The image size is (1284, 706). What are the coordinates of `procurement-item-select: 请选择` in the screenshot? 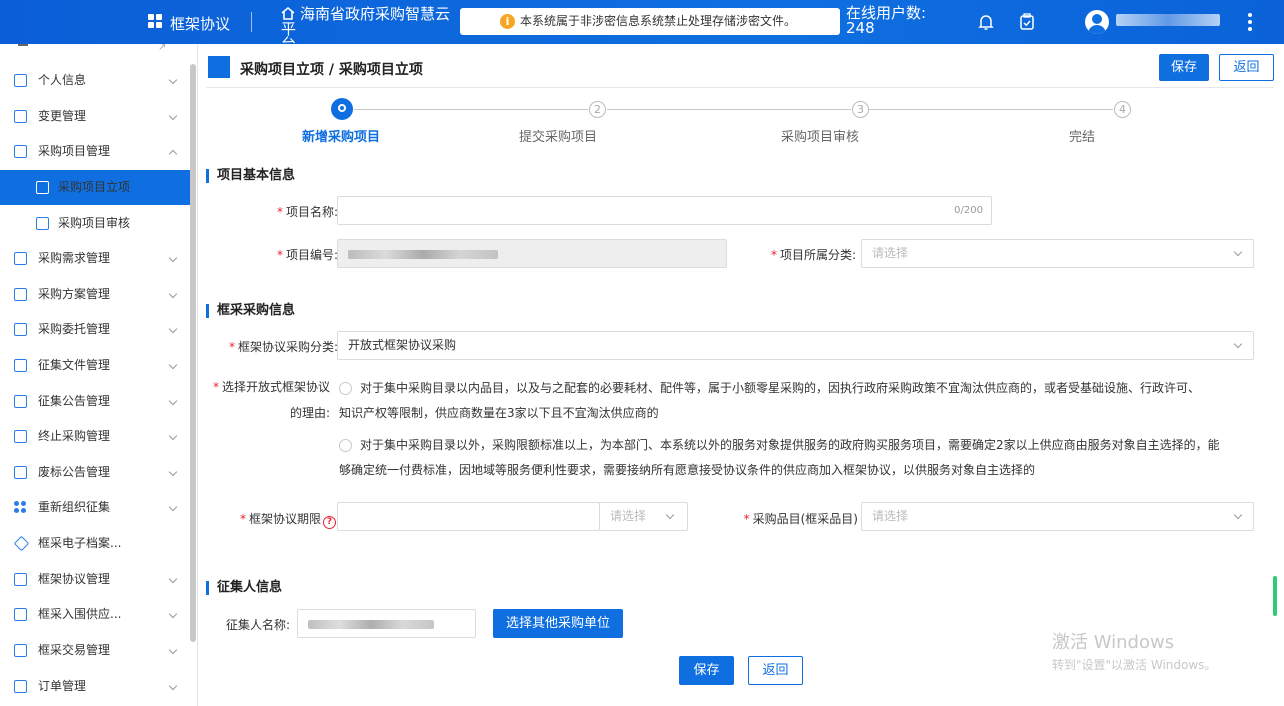 It's located at (1057, 516).